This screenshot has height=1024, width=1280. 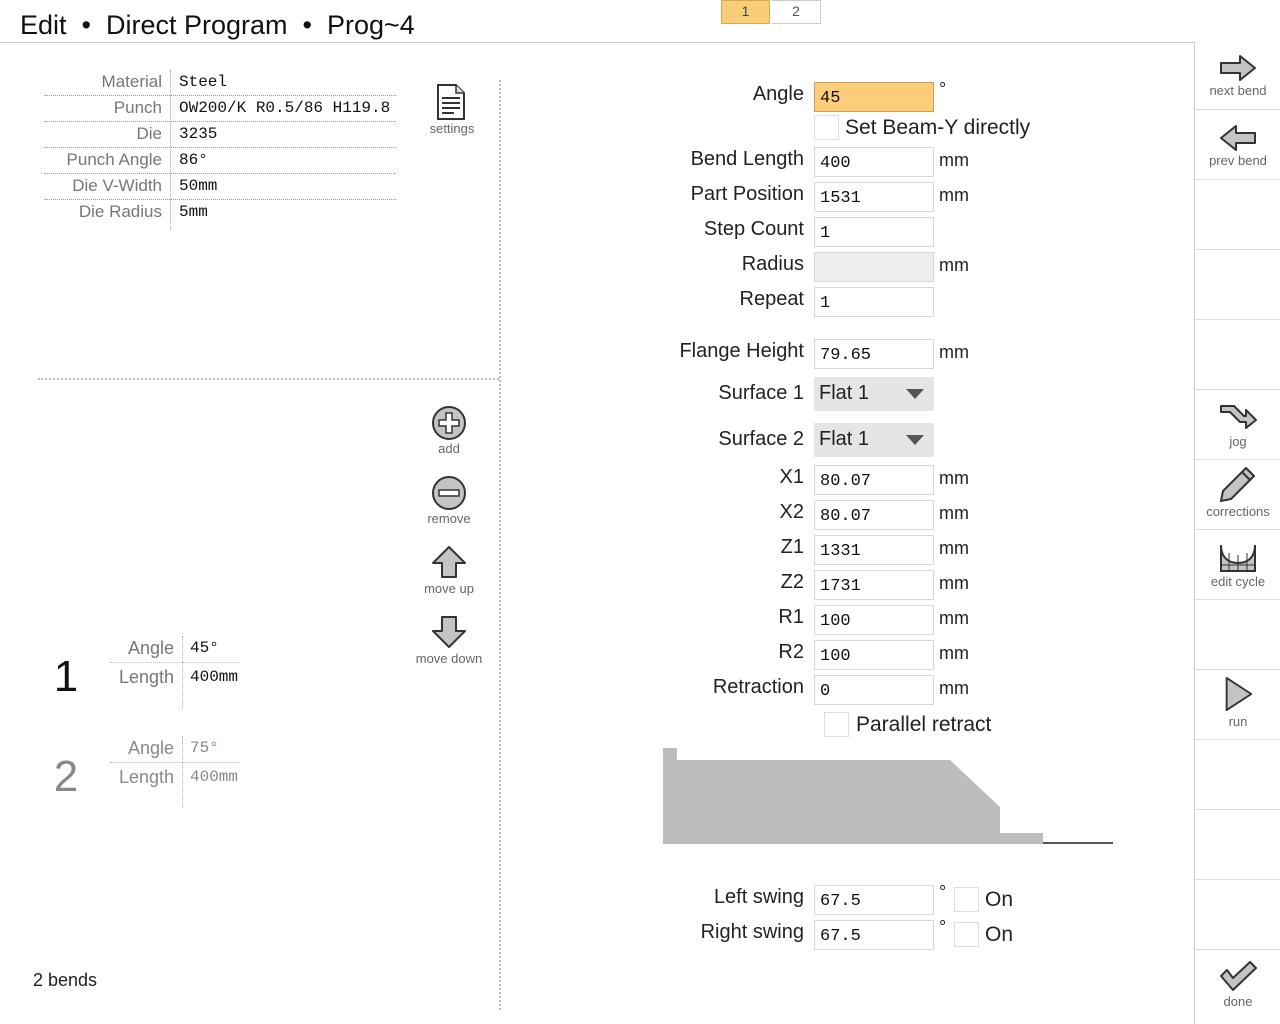 What do you see at coordinates (874, 267) in the screenshot?
I see `radius-input` at bounding box center [874, 267].